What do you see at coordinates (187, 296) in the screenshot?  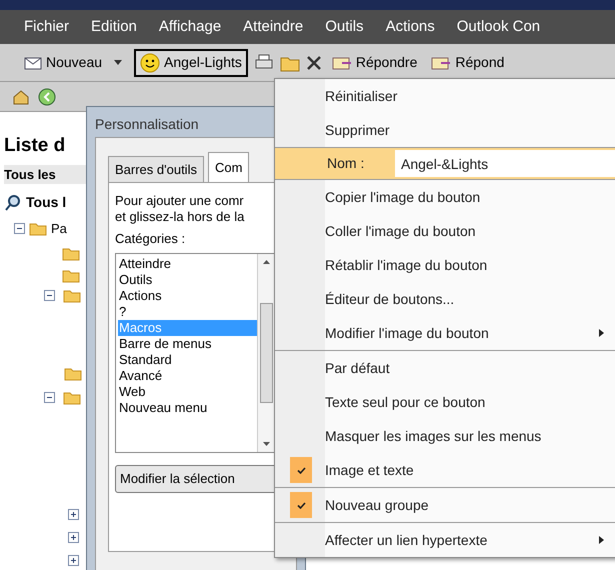 I see `category-item: Actions` at bounding box center [187, 296].